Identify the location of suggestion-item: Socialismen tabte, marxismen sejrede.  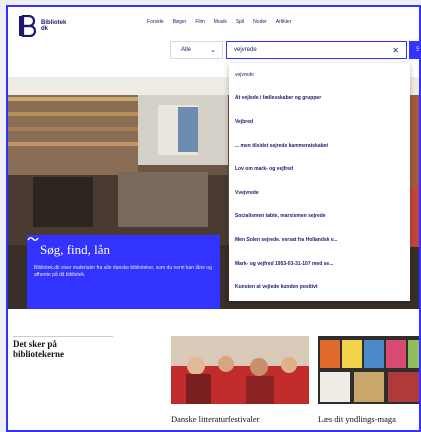
(319, 217).